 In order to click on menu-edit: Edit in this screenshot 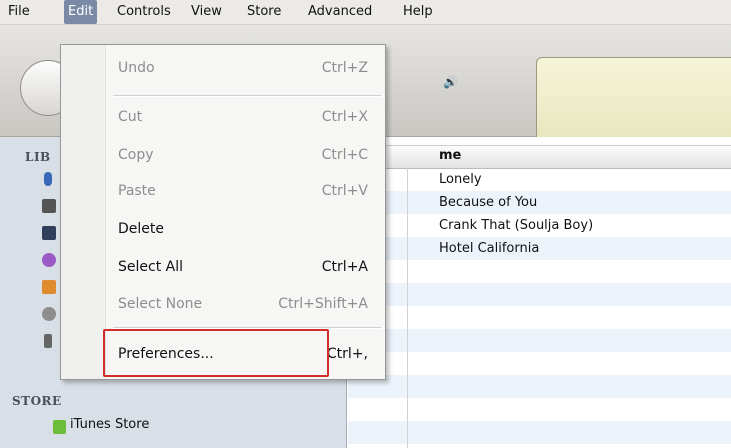, I will do `click(81, 12)`.